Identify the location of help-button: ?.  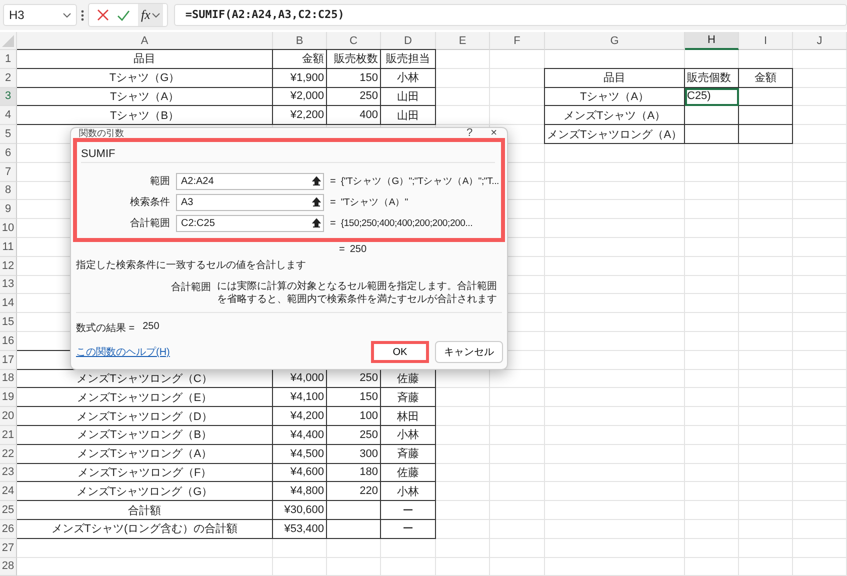
(469, 133).